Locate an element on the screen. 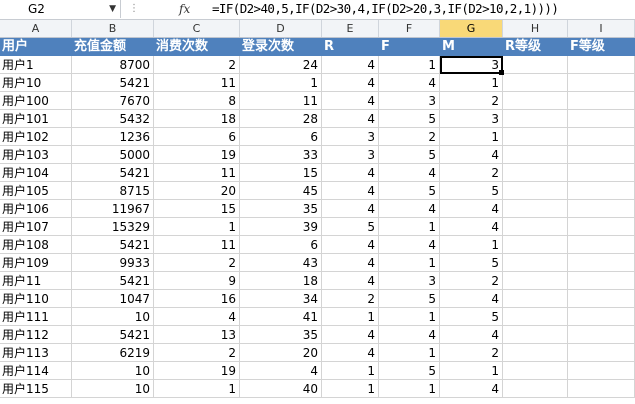  header-cell: 用户 is located at coordinates (36, 47).